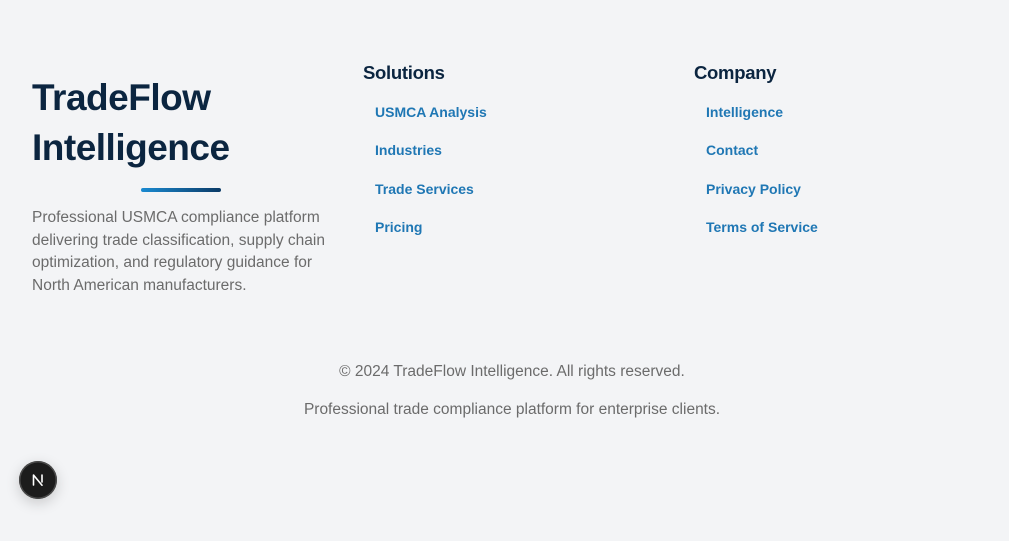 This screenshot has height=541, width=1009. Describe the element at coordinates (431, 112) in the screenshot. I see `link-usmca-analysis: USMCA Analysis` at that location.